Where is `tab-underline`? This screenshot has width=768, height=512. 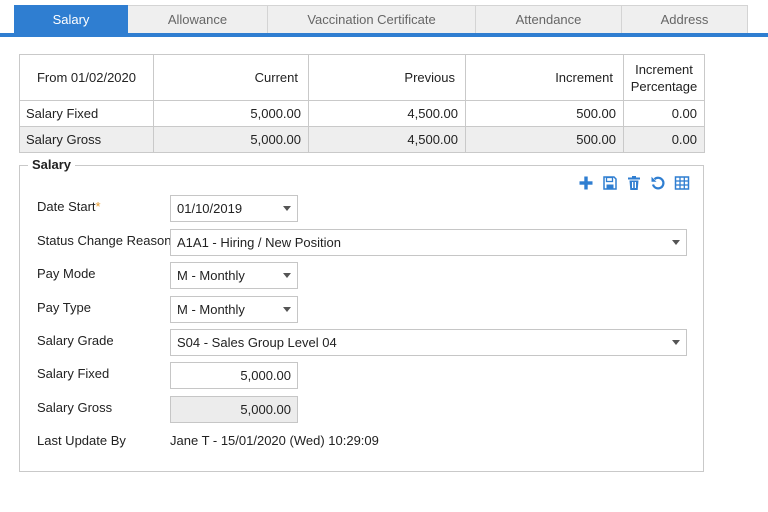 tab-underline is located at coordinates (384, 35).